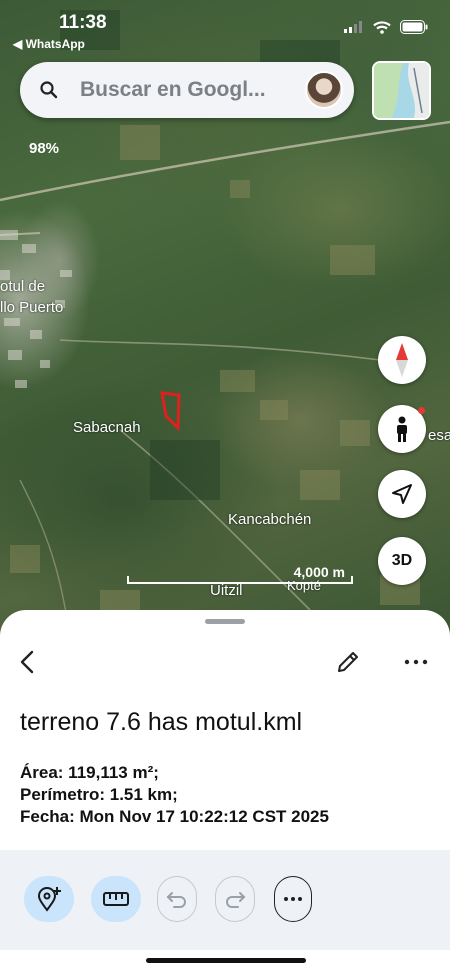 This screenshot has width=450, height=975. I want to click on add-place-button, so click(49, 899).